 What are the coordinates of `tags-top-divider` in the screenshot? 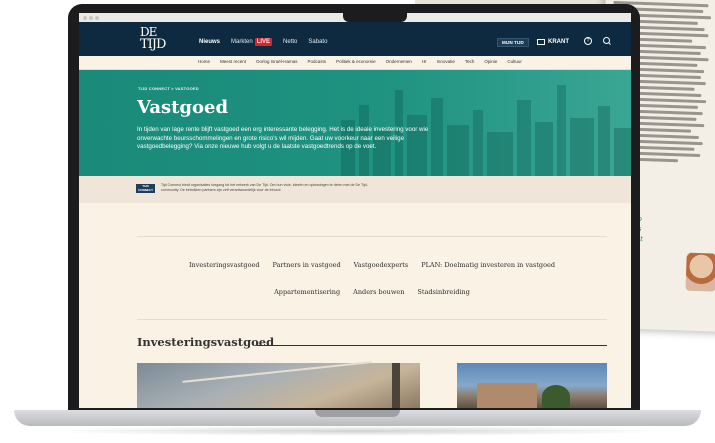 It's located at (372, 236).